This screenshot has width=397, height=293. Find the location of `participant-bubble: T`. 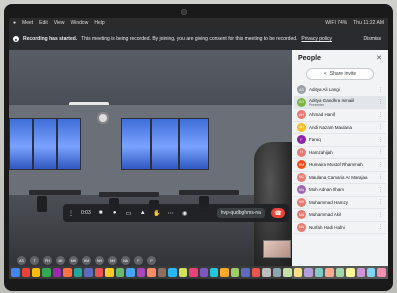

participant-bubble: T is located at coordinates (34, 260).